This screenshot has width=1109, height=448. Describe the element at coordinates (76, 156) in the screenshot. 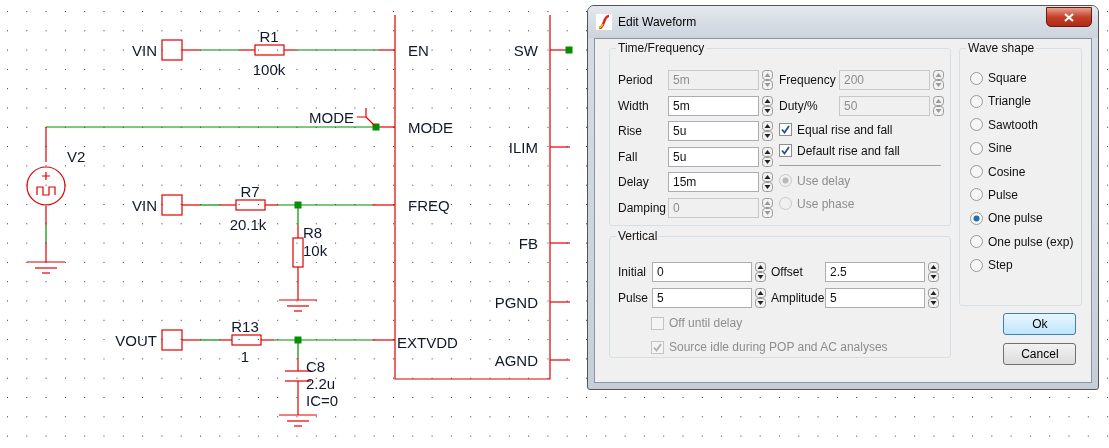

I see `component-ref: V2` at that location.